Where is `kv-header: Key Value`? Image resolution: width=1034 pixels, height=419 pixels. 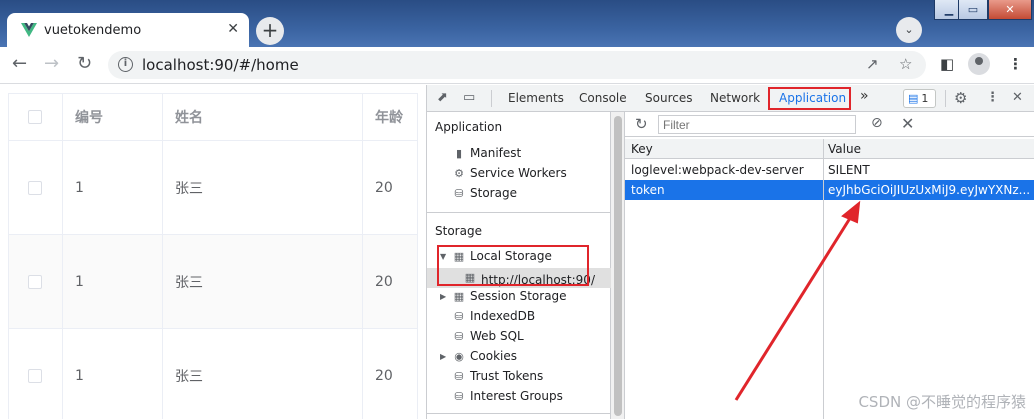
kv-header: Key Value is located at coordinates (829, 149).